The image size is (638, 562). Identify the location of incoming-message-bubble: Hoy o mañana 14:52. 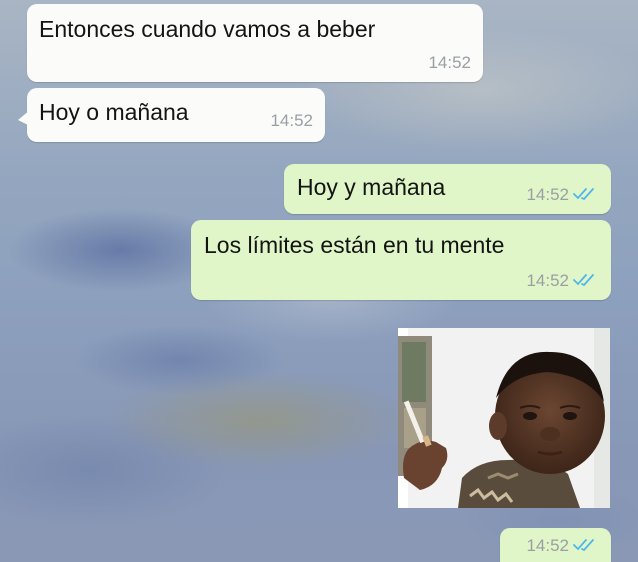
(171, 115).